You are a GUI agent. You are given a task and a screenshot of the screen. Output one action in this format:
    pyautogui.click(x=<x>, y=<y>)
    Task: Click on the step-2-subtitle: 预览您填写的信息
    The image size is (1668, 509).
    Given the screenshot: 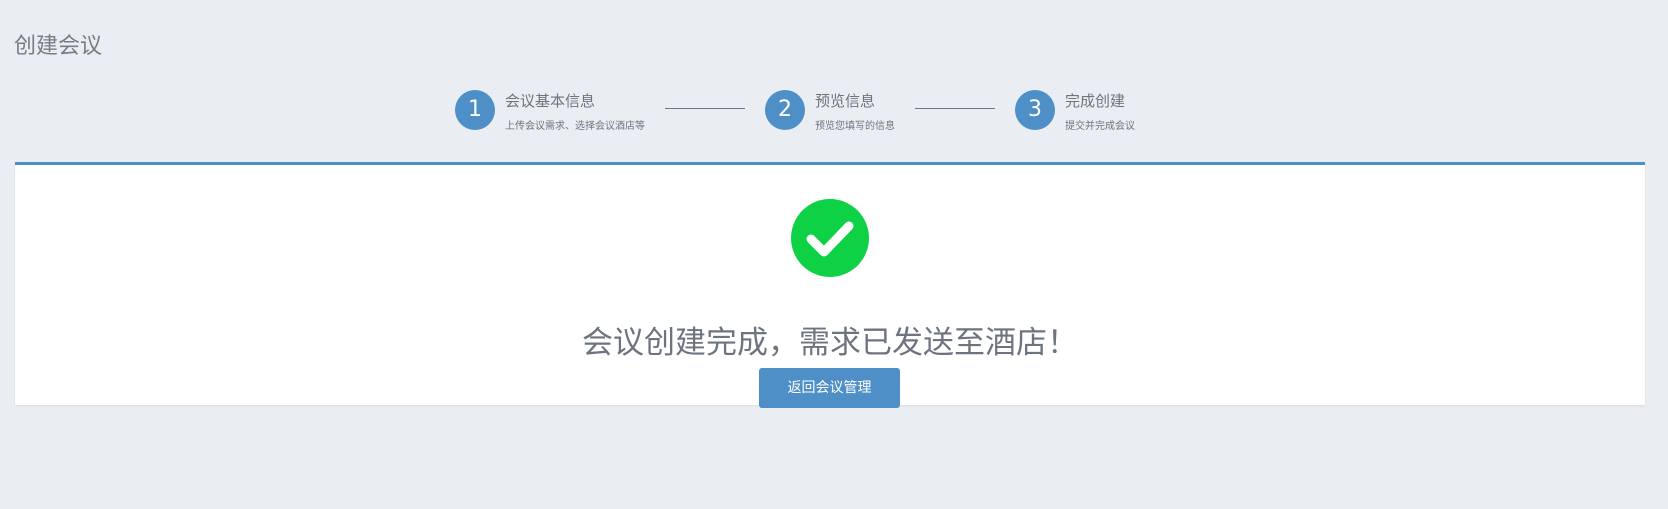 What is the action you would take?
    pyautogui.click(x=855, y=126)
    